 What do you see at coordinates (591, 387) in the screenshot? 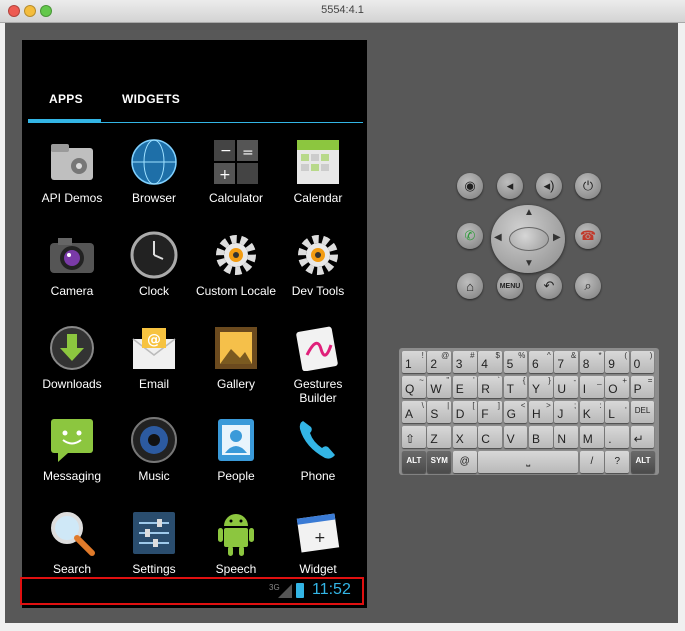
I see `key-row2-7: I _` at bounding box center [591, 387].